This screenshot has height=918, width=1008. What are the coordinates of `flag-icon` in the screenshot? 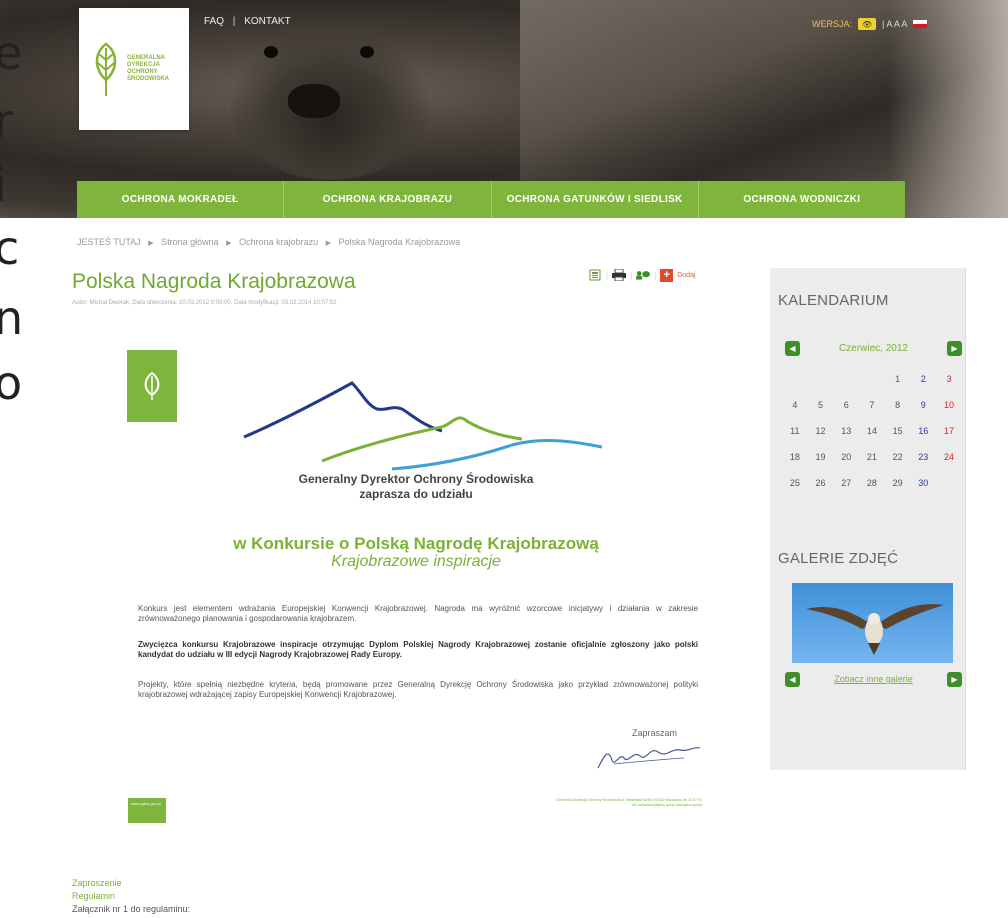 It's located at (920, 24).